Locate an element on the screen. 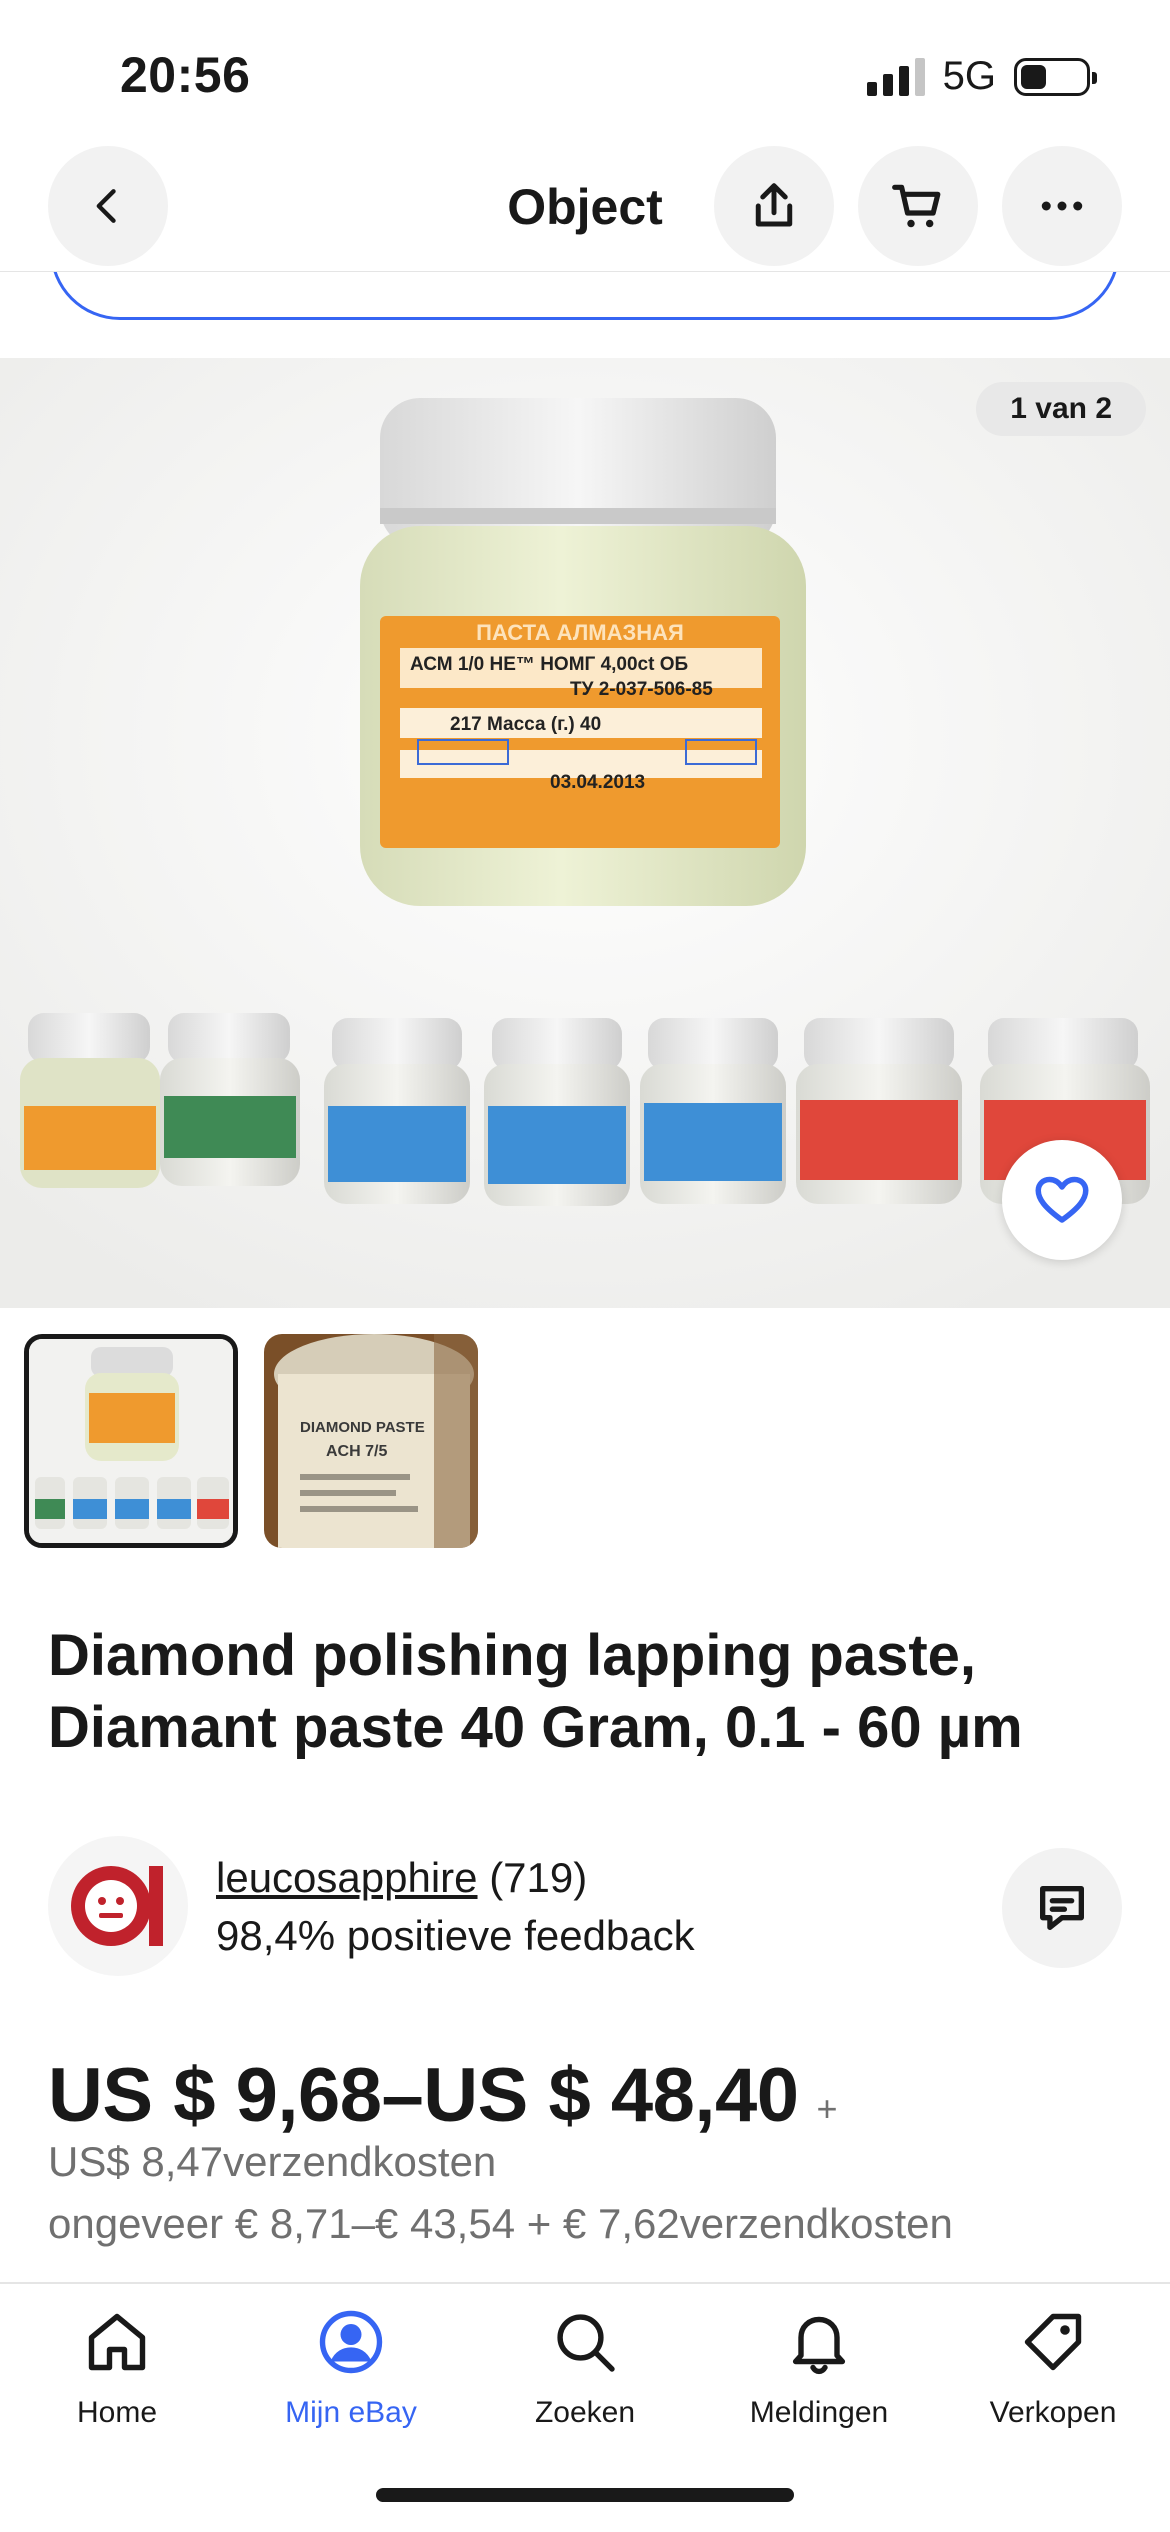  tab-mijn-ebay-label: Mijn eBay is located at coordinates (351, 2412).